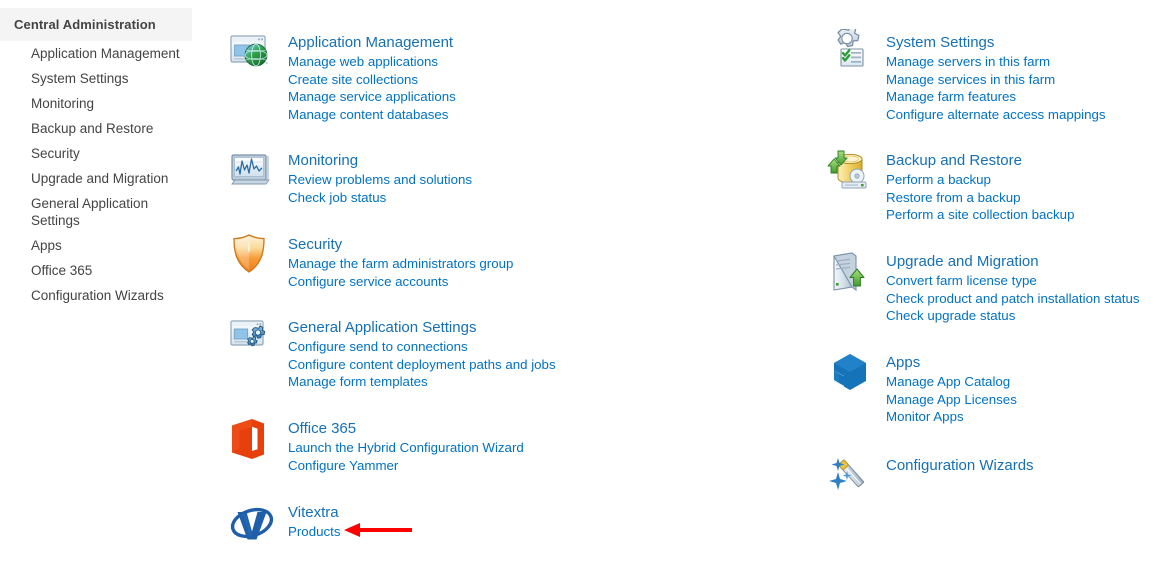 The height and width of the screenshot is (586, 1164). What do you see at coordinates (850, 373) in the screenshot?
I see `apps-icon` at bounding box center [850, 373].